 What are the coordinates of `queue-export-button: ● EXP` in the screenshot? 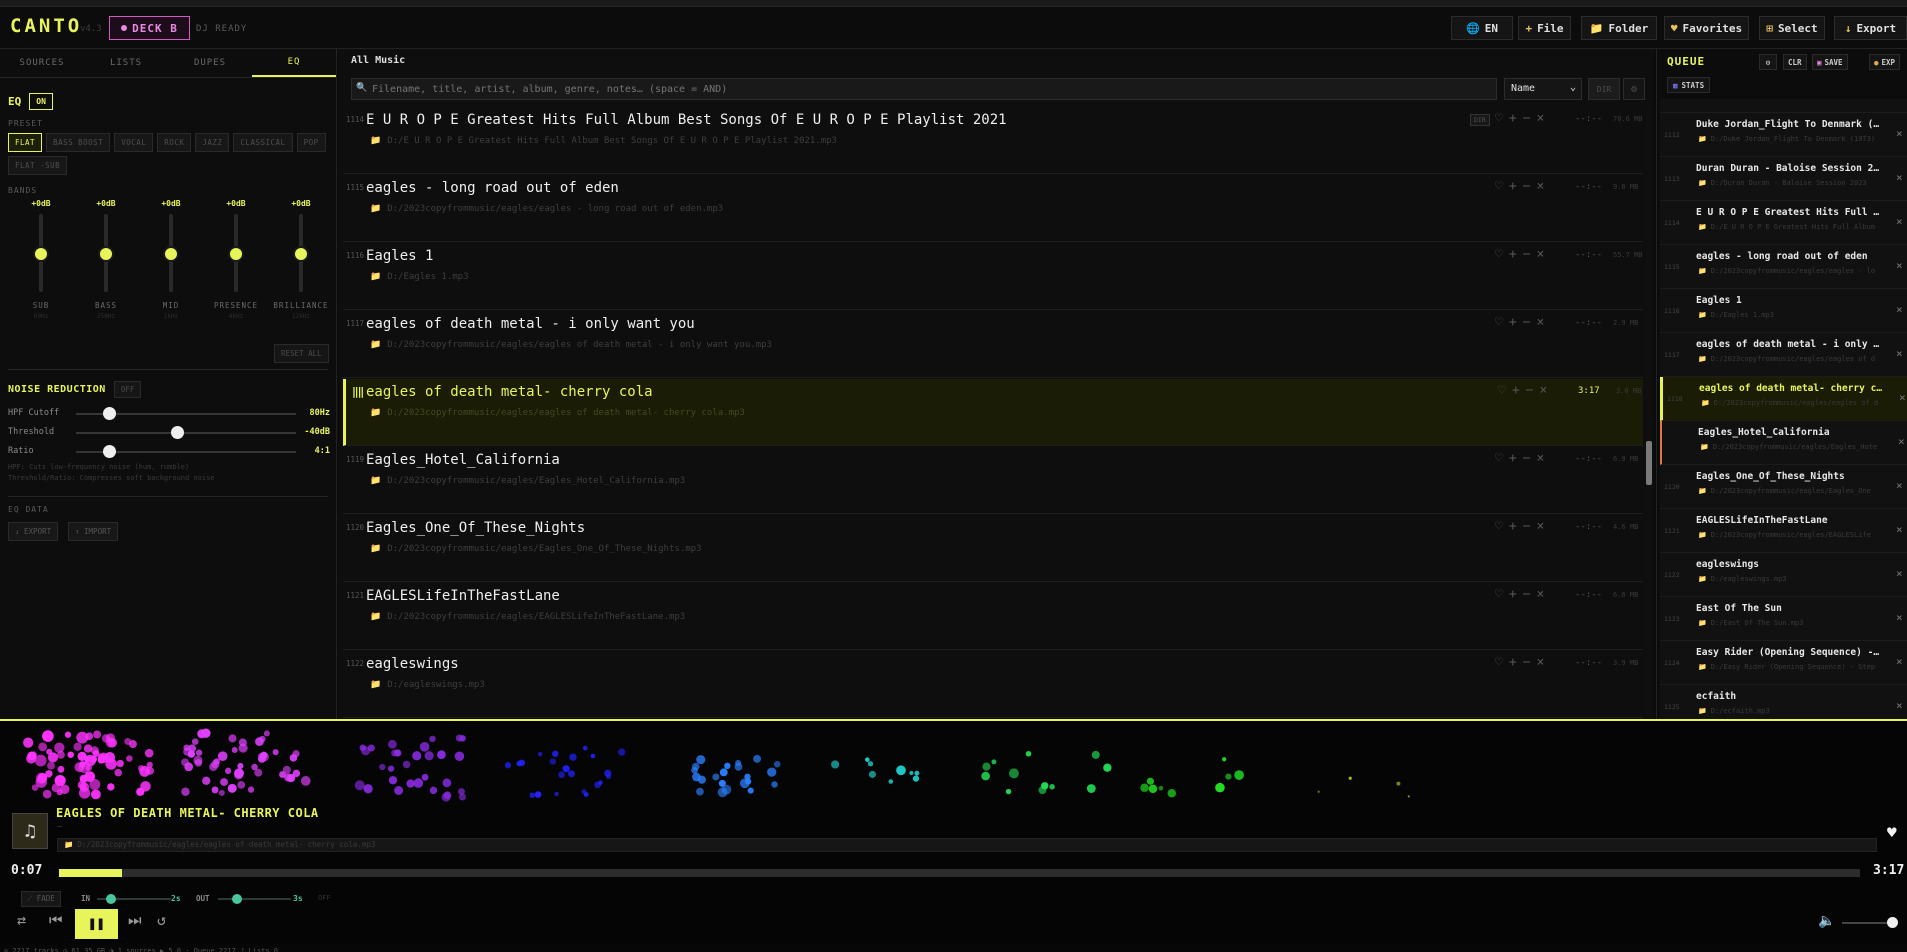 It's located at (1885, 62).